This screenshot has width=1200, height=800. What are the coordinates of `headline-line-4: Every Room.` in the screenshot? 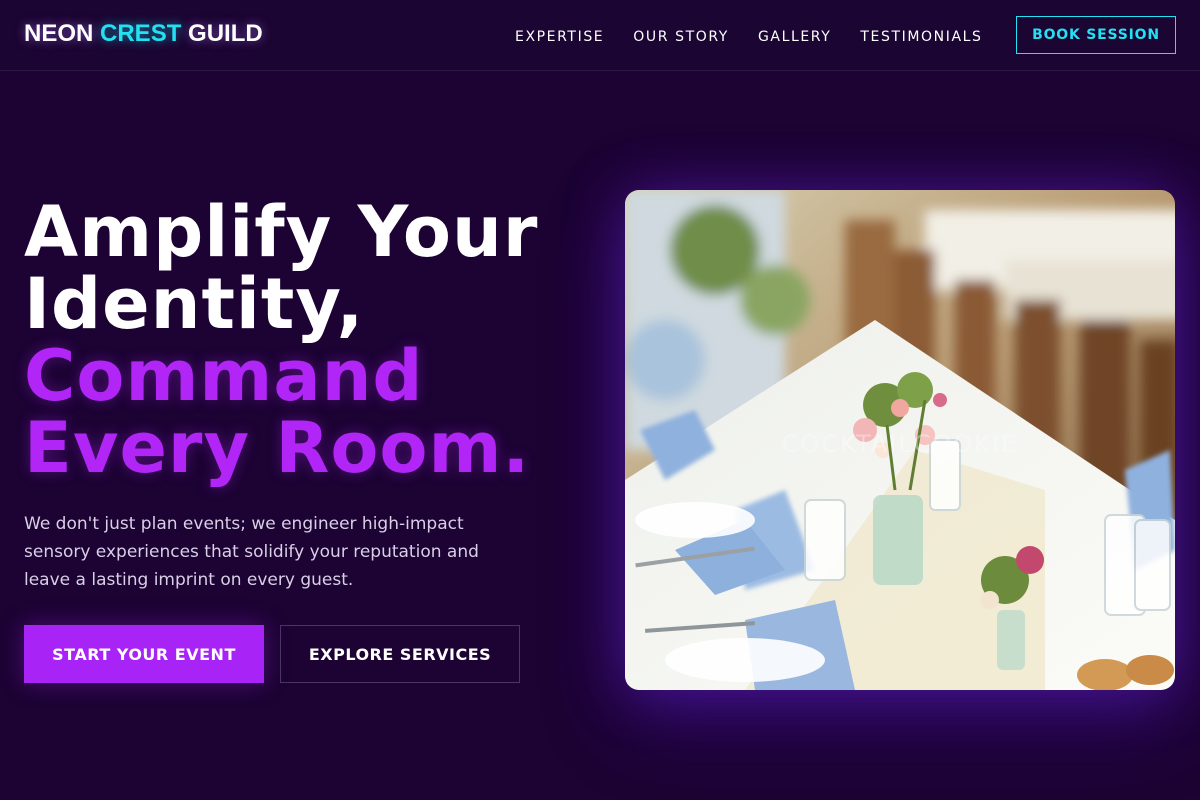 It's located at (277, 448).